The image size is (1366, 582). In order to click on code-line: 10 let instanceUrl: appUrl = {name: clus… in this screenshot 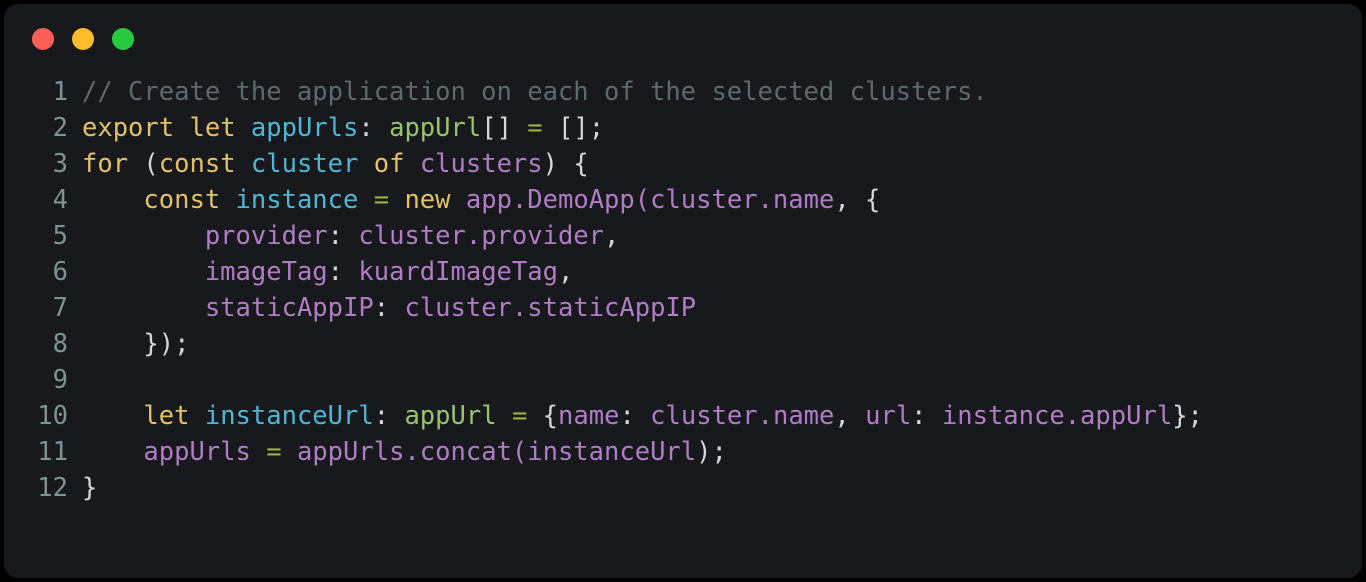, I will do `click(694, 416)`.